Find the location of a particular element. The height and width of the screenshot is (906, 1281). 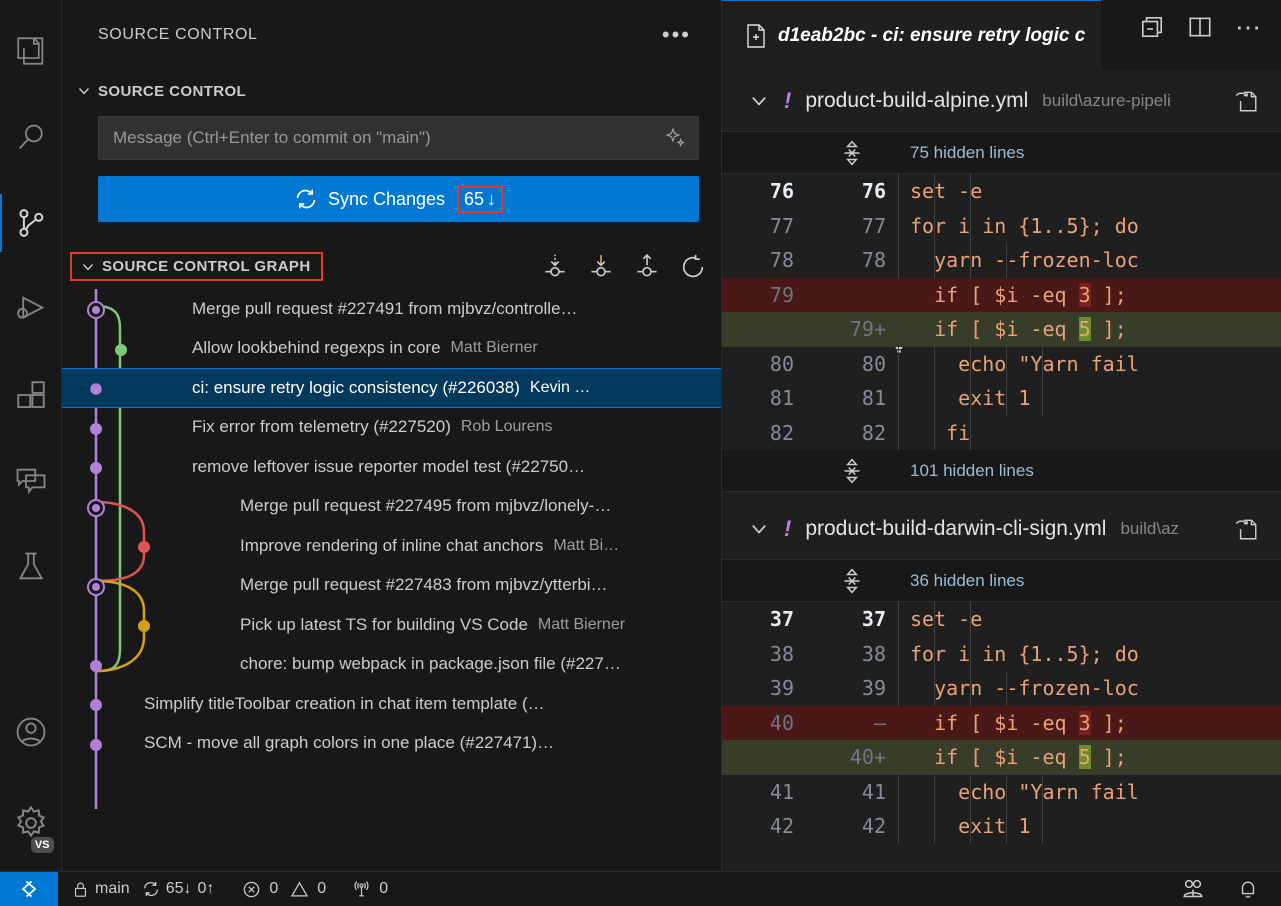

activity-item-chat is located at coordinates (31, 481).